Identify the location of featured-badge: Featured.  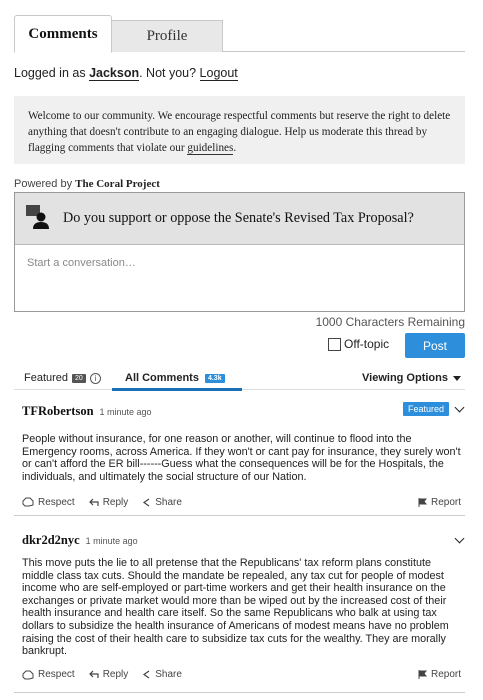
(425, 409).